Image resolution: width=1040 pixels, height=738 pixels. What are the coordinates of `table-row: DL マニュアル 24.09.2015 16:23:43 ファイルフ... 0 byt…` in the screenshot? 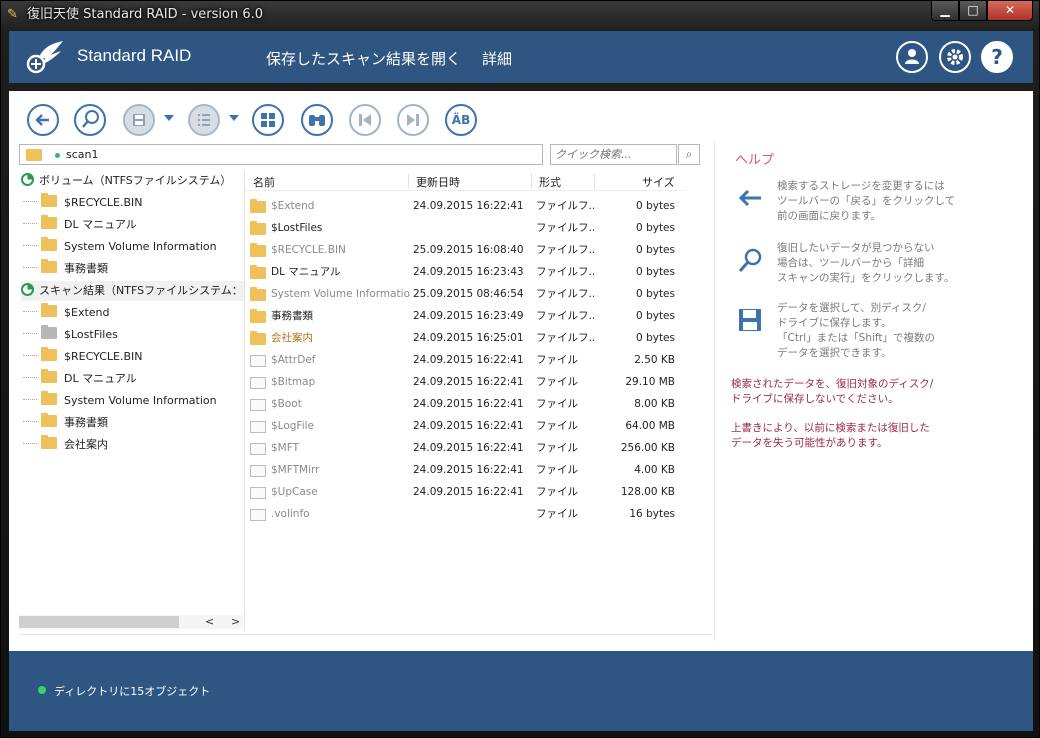 It's located at (465, 272).